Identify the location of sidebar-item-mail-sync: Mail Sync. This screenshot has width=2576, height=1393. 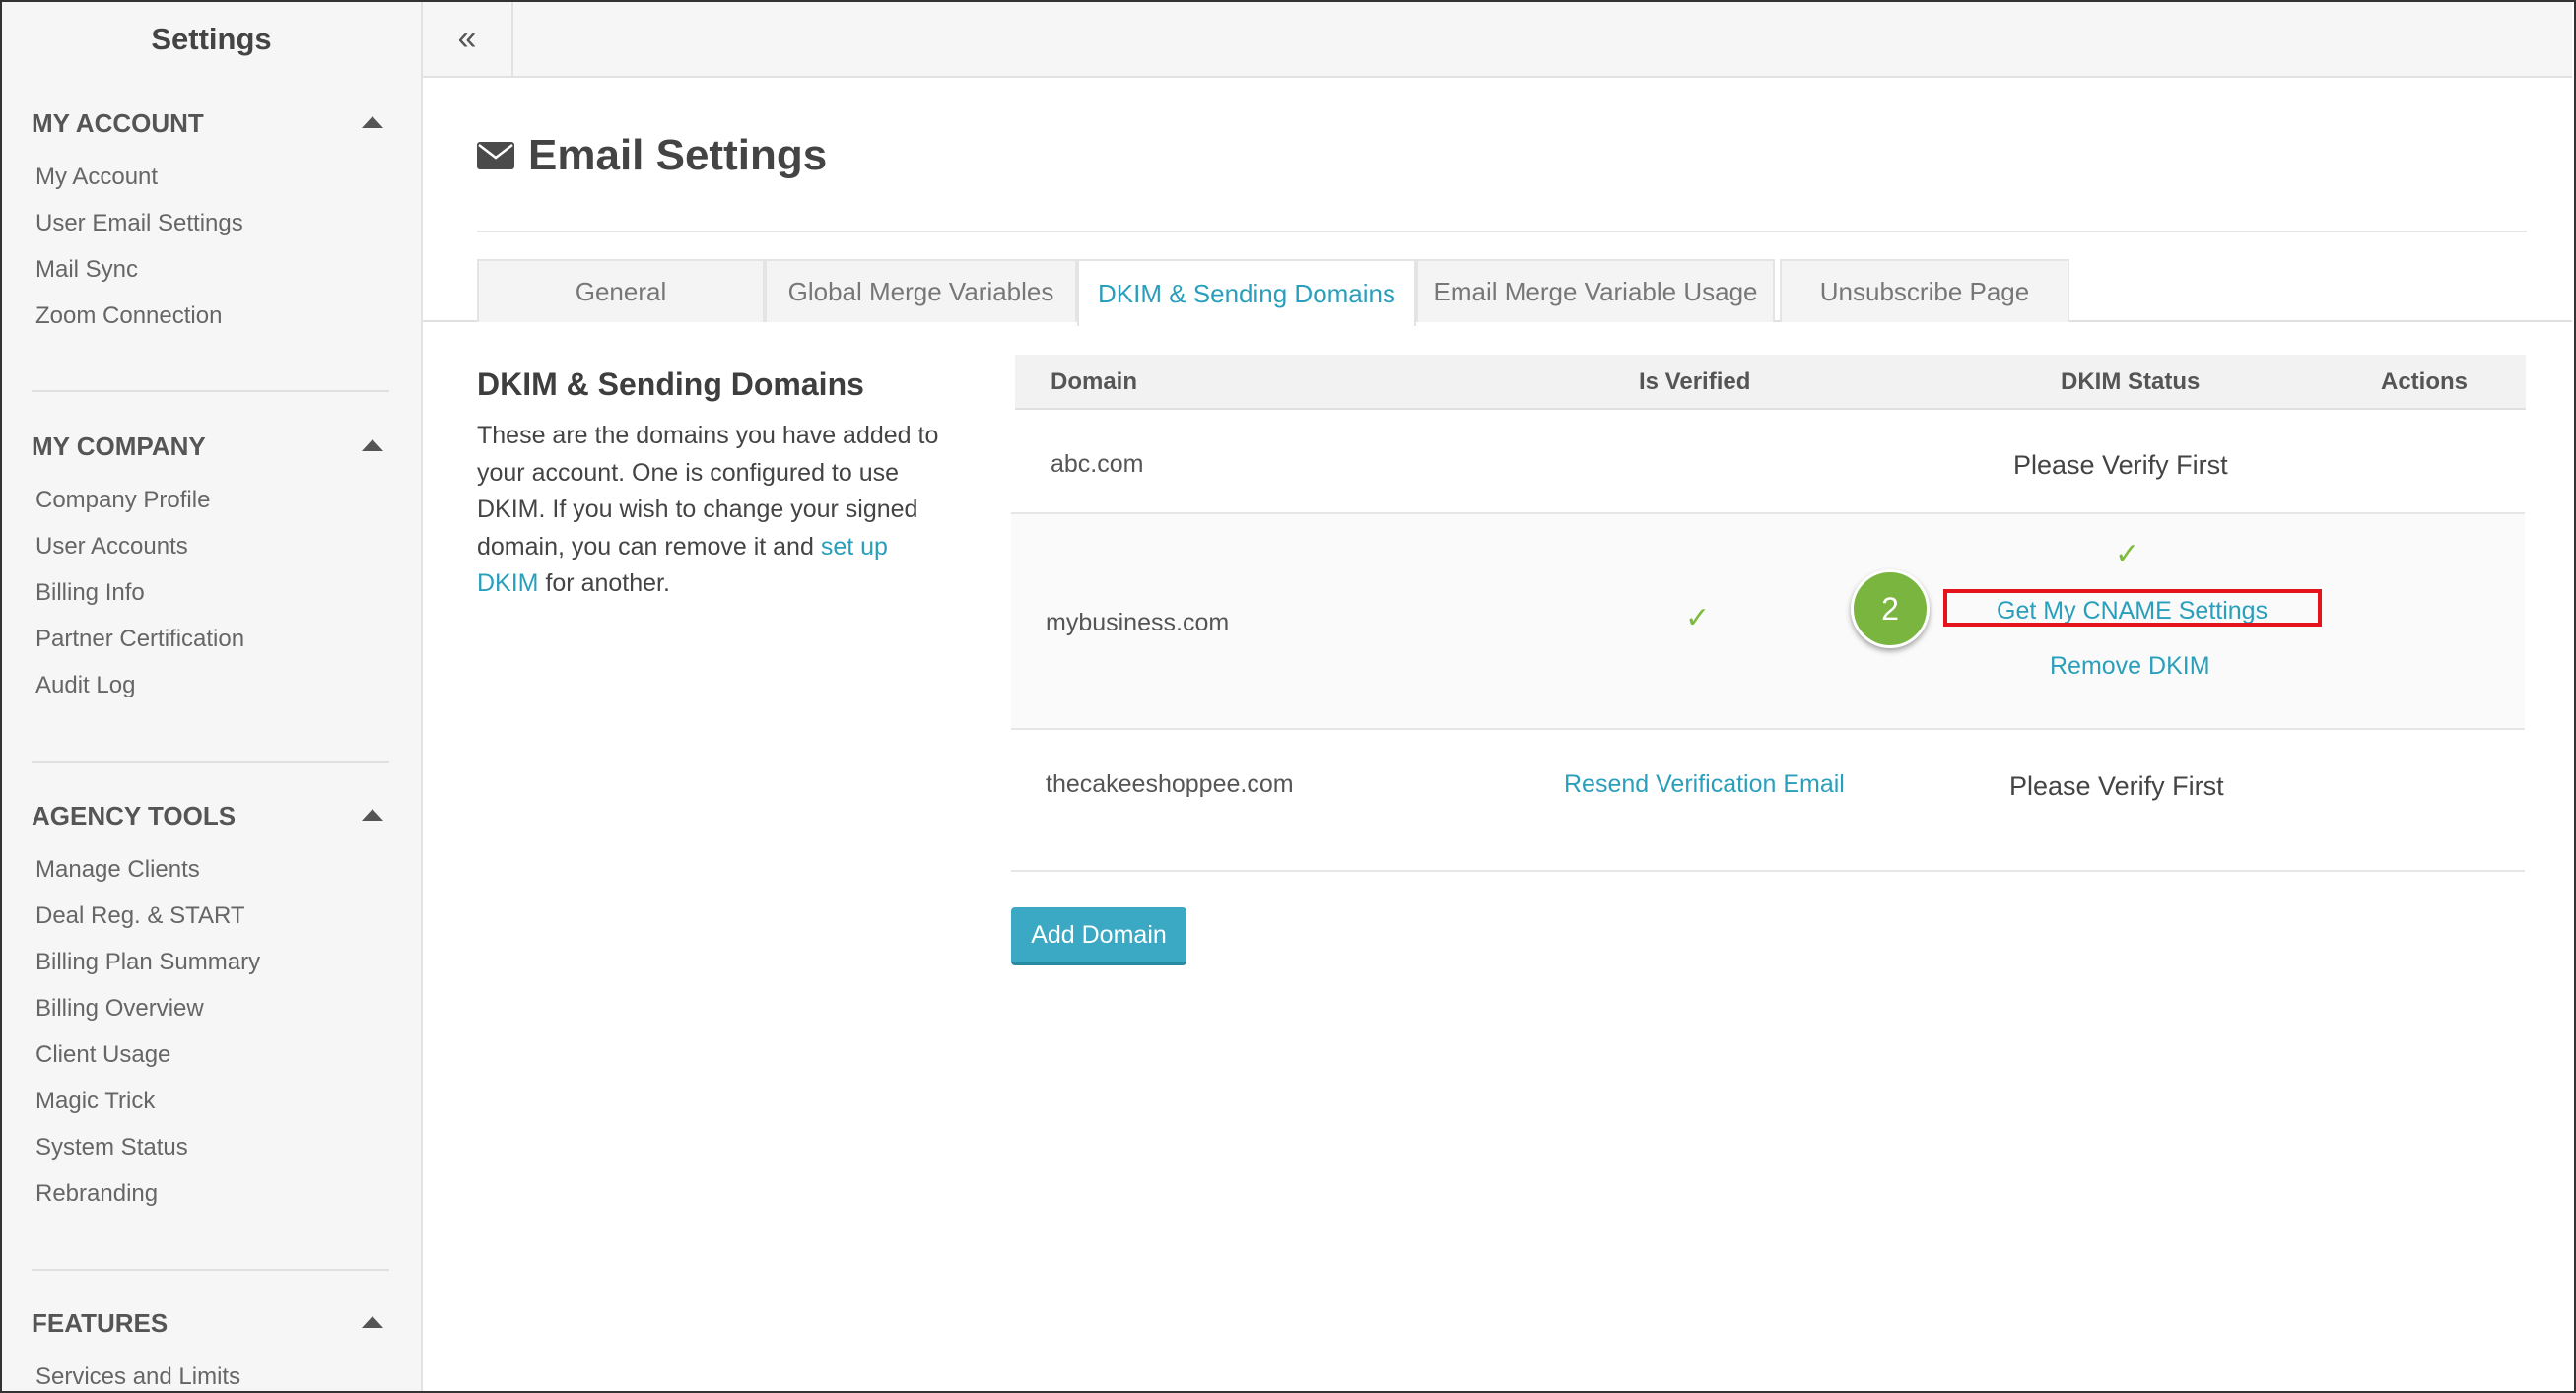
(210, 269).